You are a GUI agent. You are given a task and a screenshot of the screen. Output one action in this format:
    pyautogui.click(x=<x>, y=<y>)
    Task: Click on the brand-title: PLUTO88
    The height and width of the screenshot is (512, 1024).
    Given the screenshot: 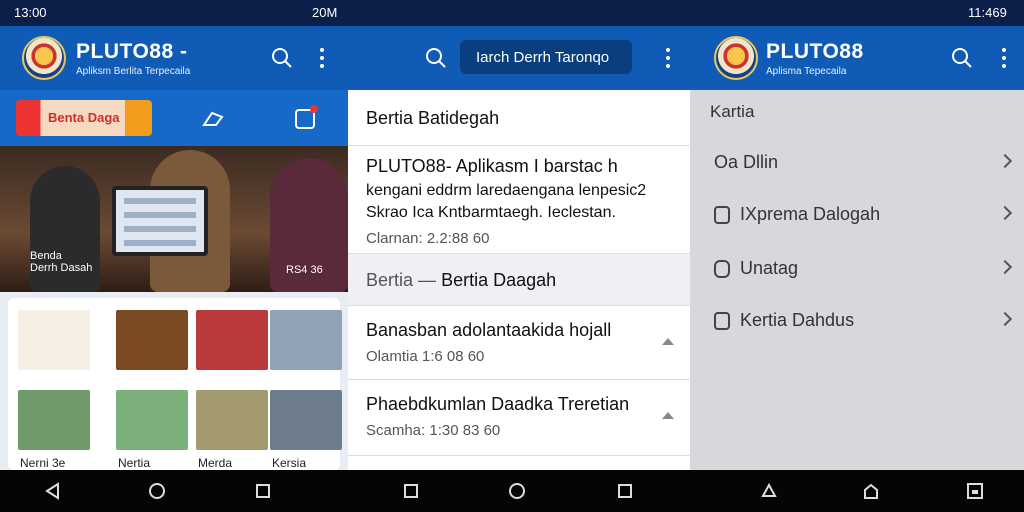 What is the action you would take?
    pyautogui.click(x=815, y=51)
    